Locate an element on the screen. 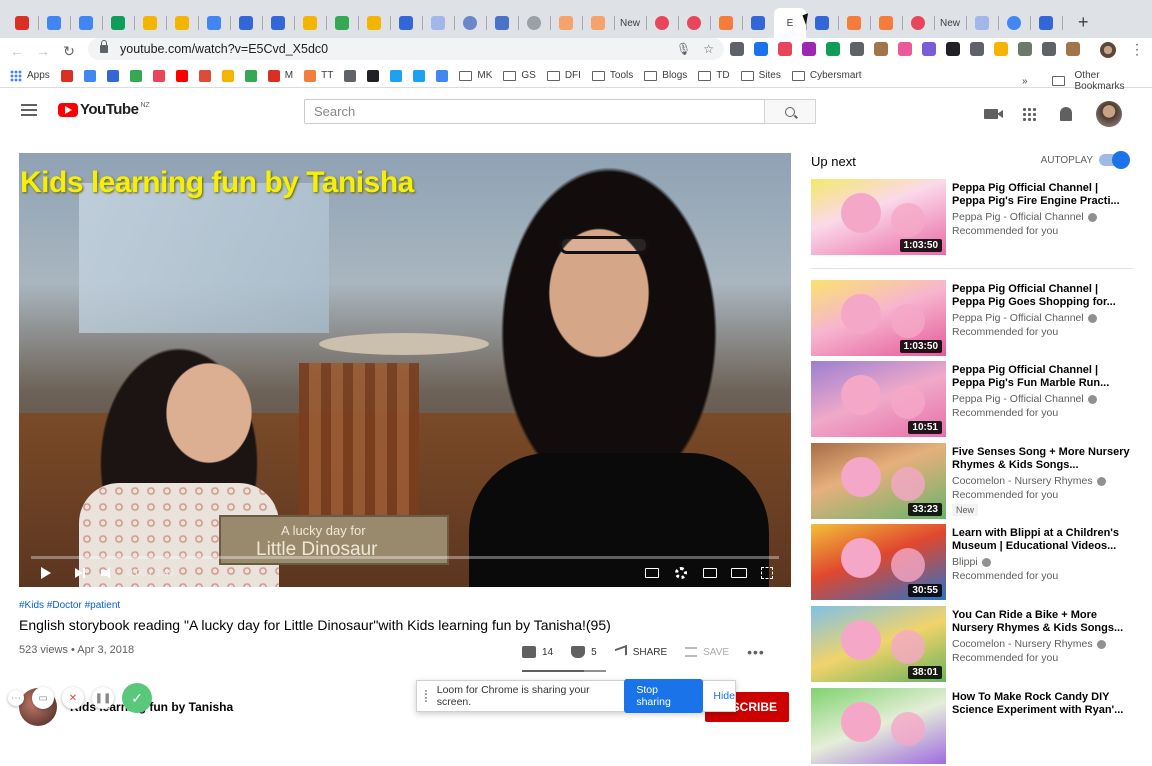 The image size is (1152, 766). loom-finish-icon: ✓ is located at coordinates (137, 698).